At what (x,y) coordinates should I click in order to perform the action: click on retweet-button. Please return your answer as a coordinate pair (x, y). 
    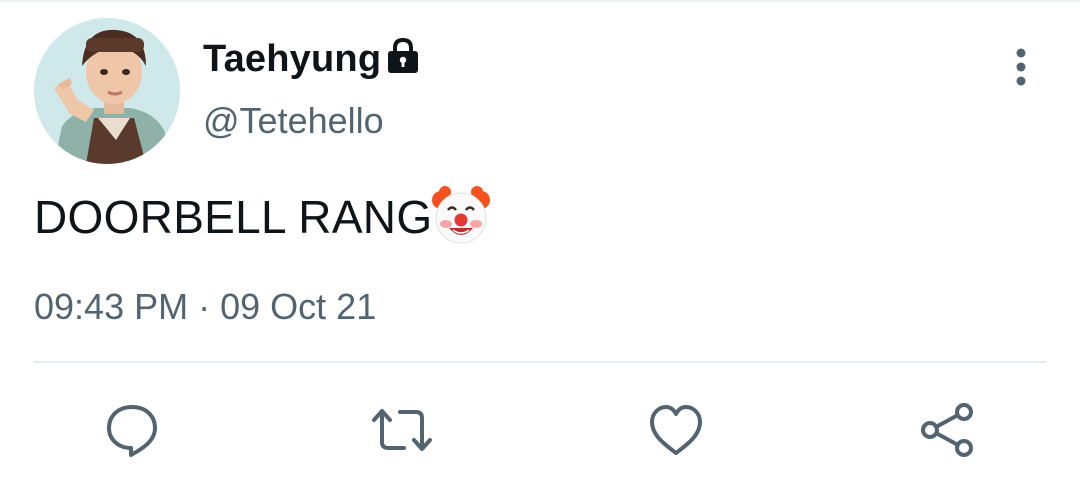
    Looking at the image, I should click on (402, 430).